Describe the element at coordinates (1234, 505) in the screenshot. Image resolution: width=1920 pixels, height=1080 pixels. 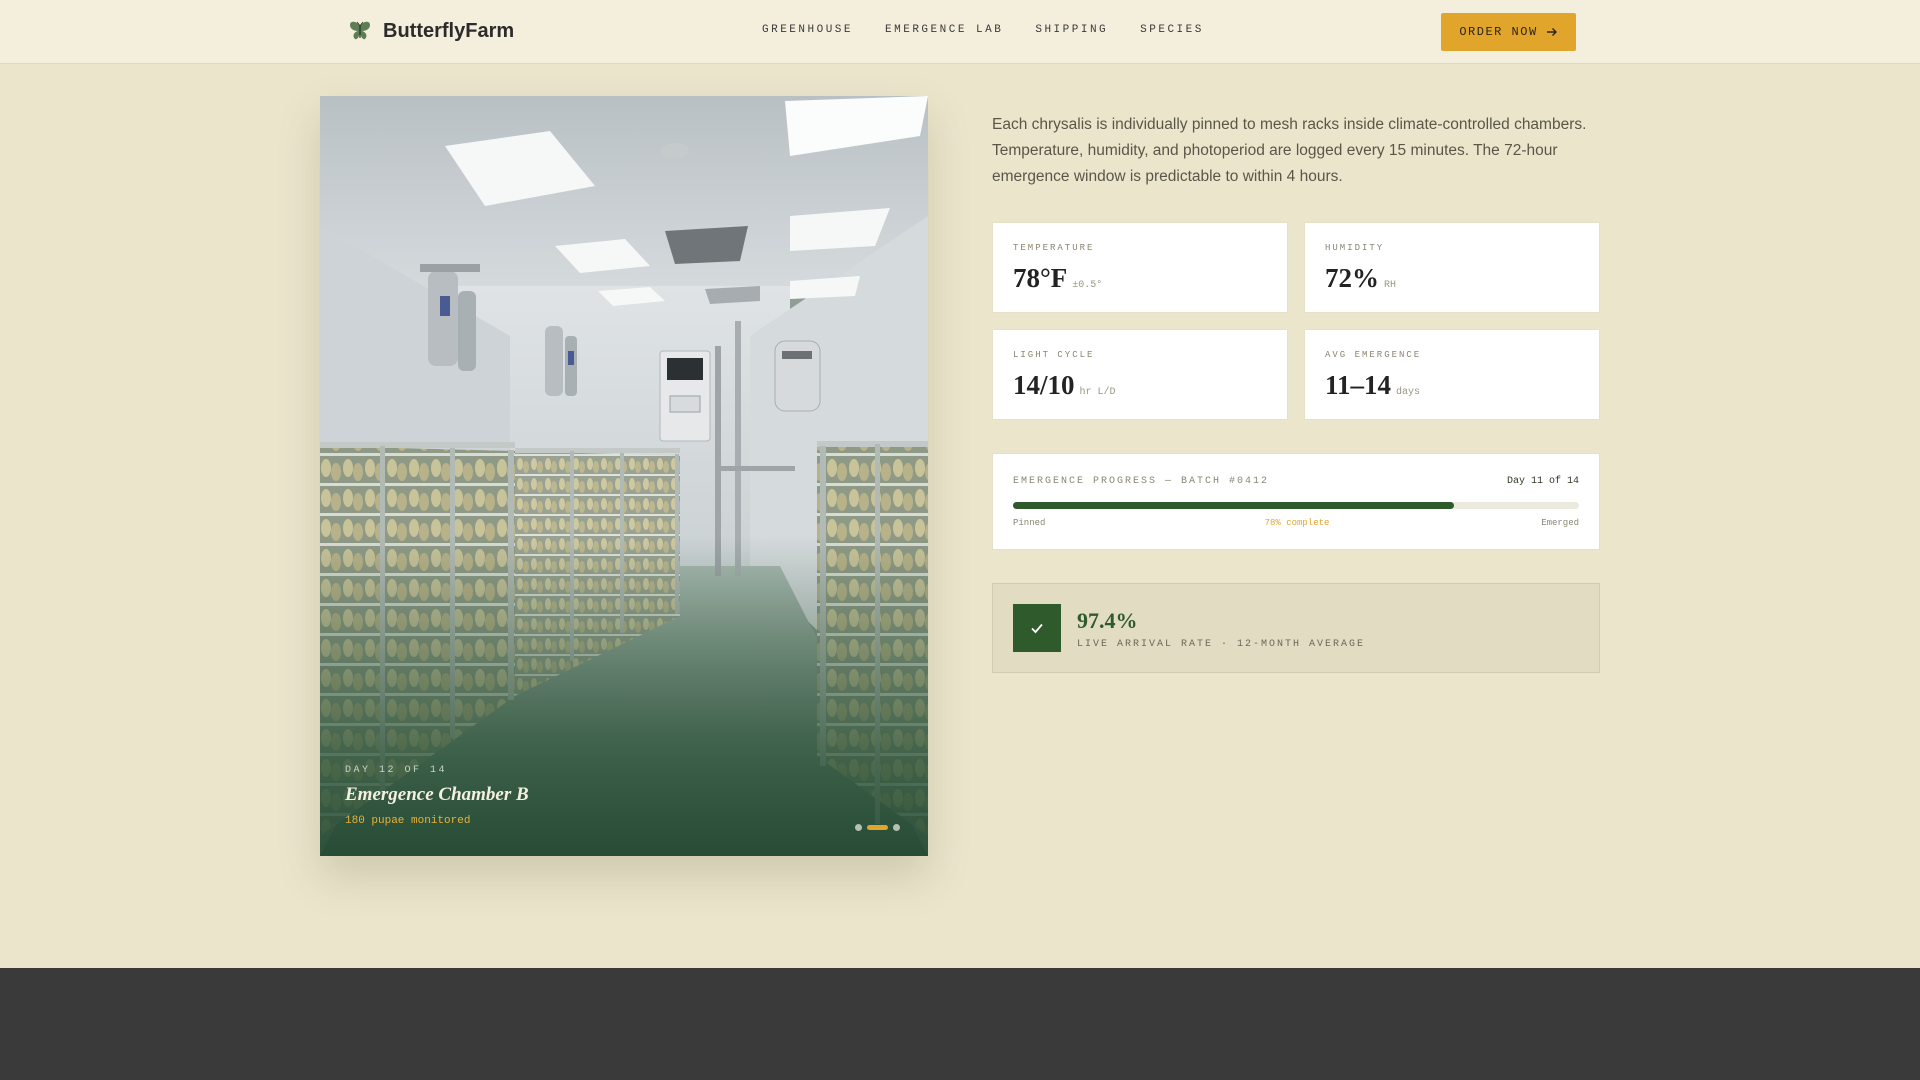
I see `progress-fill` at that location.